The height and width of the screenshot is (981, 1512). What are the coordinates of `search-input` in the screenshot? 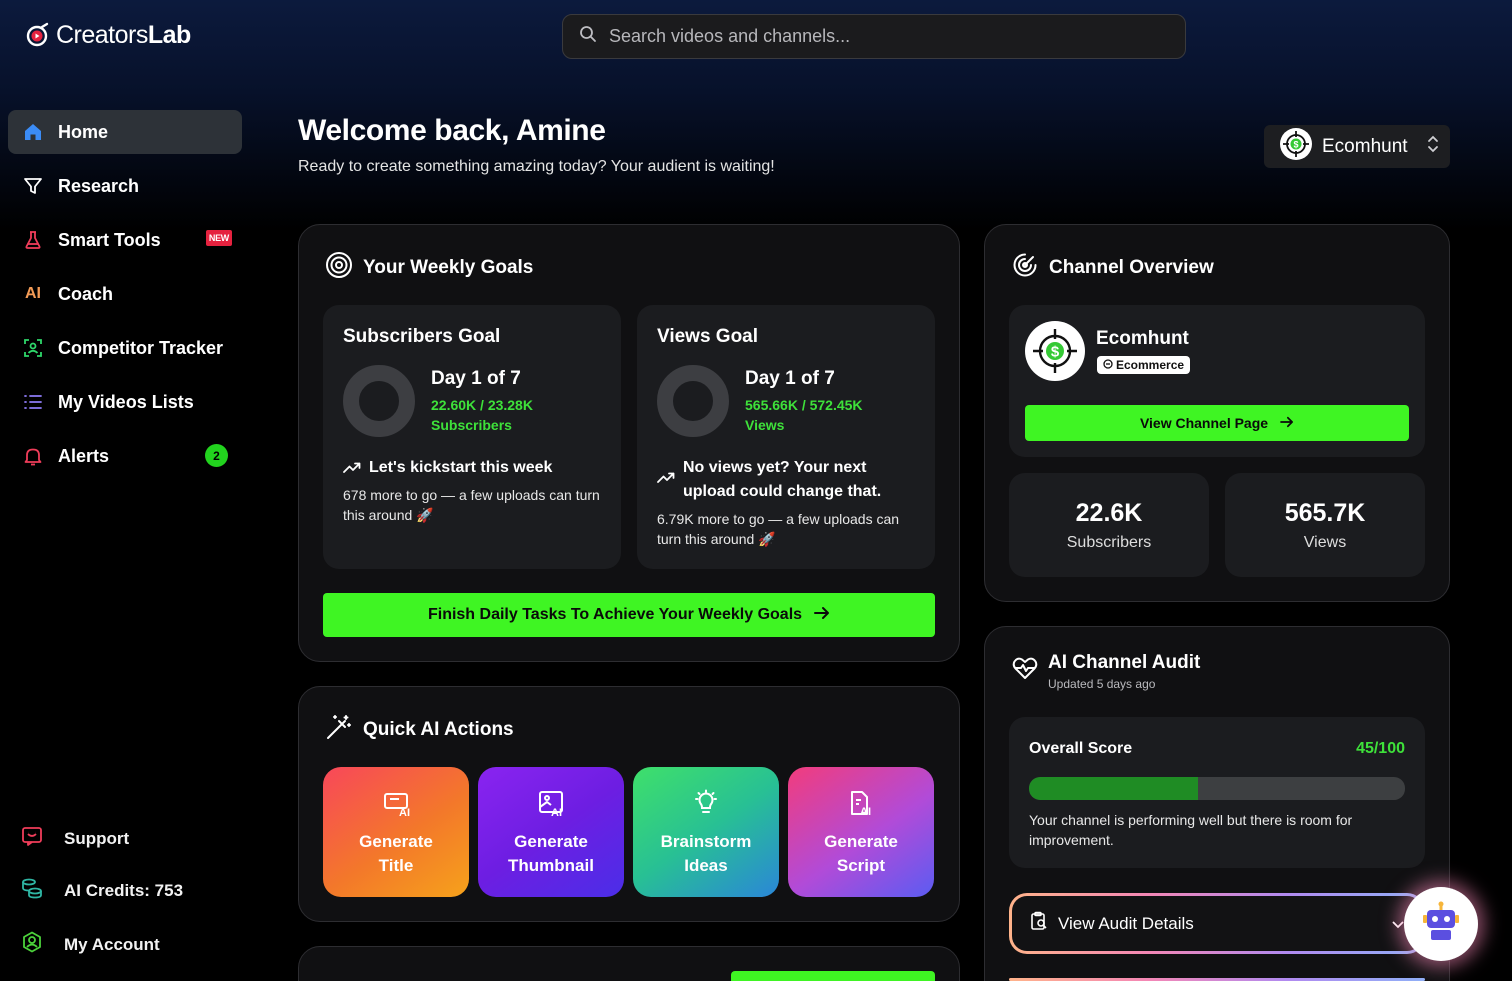 It's located at (889, 36).